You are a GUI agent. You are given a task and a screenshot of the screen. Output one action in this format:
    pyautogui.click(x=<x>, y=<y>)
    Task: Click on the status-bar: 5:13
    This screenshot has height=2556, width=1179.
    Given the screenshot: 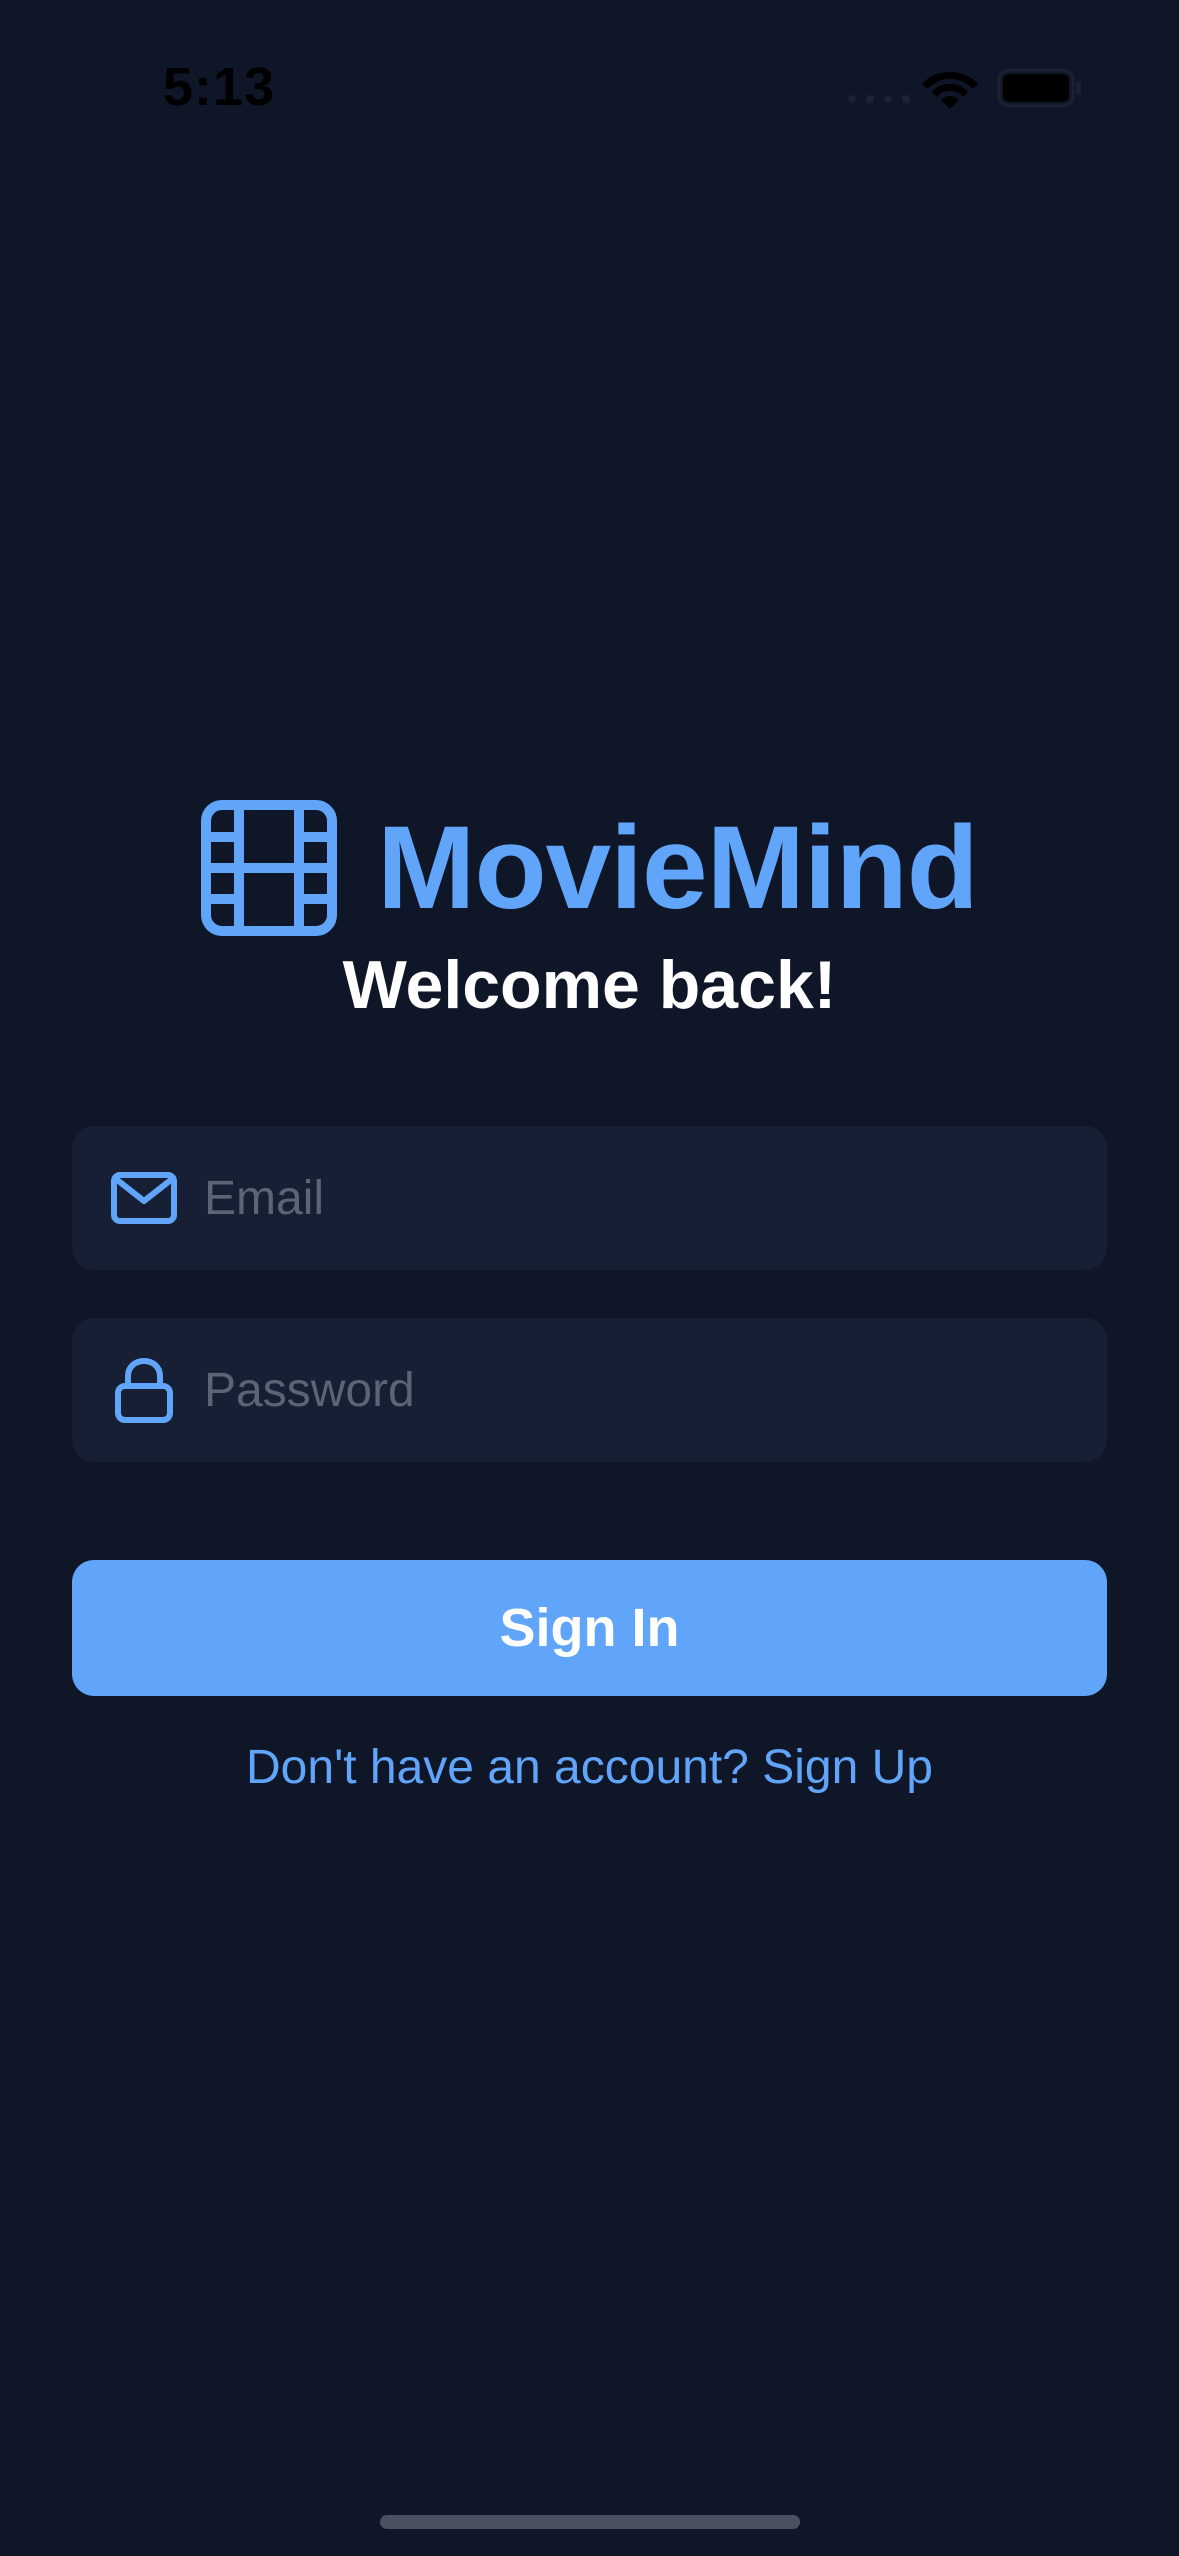 What is the action you would take?
    pyautogui.click(x=589, y=90)
    